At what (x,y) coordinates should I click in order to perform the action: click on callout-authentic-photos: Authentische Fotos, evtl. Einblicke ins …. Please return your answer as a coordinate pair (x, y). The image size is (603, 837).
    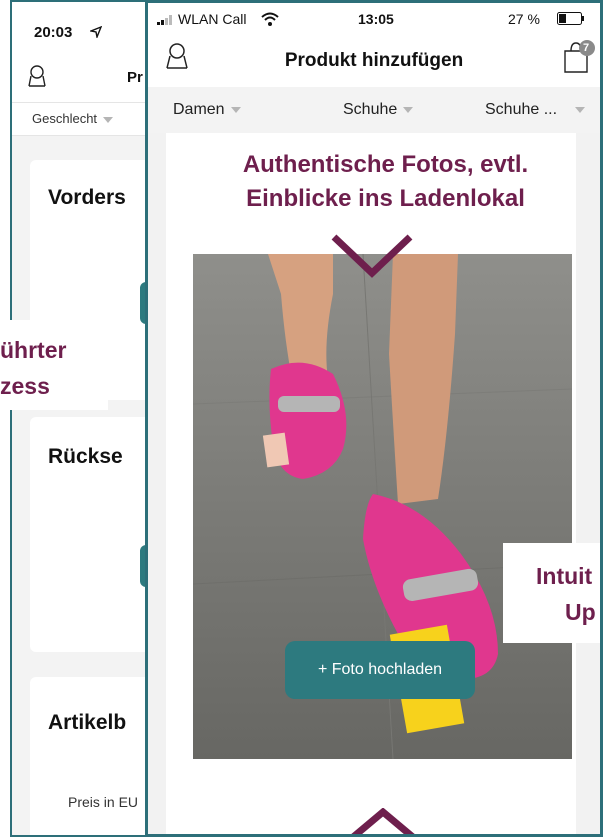
    Looking at the image, I should click on (385, 181).